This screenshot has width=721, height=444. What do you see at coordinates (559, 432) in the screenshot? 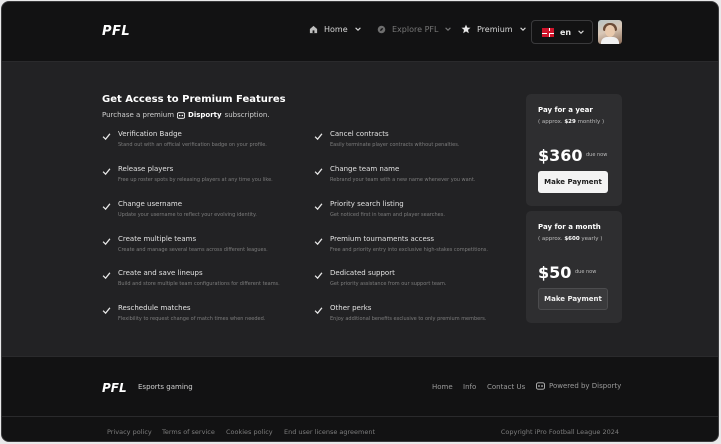
I see `copyright: Copyright iPro Football League 2024` at bounding box center [559, 432].